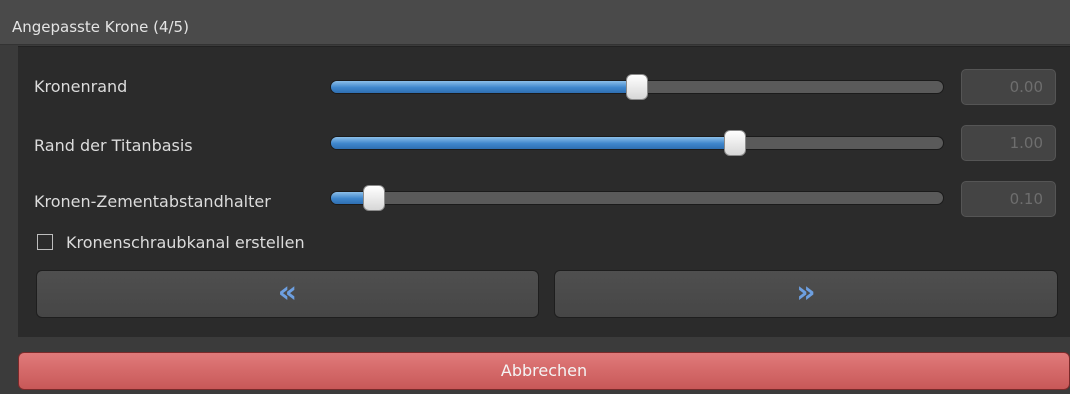 This screenshot has height=394, width=1070. I want to click on cement-spacer-value: 0.10, so click(1008, 199).